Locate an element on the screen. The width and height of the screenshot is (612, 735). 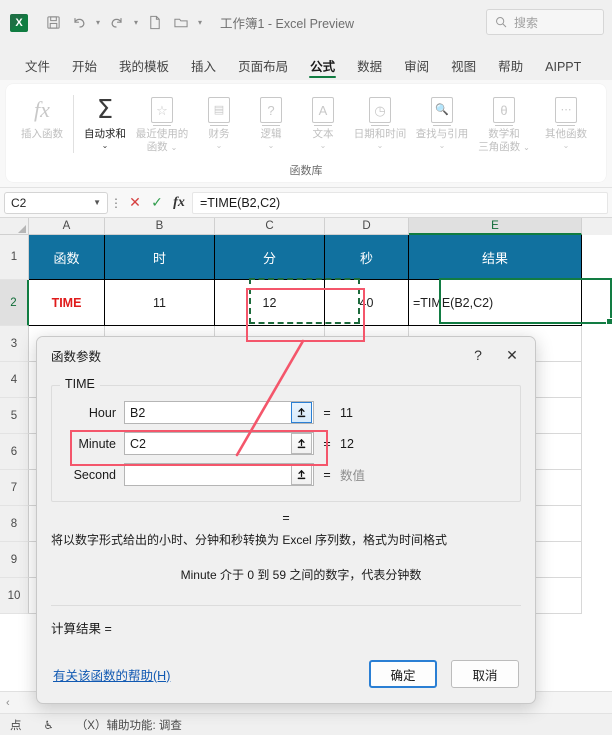
select-all-corner is located at coordinates (14, 226).